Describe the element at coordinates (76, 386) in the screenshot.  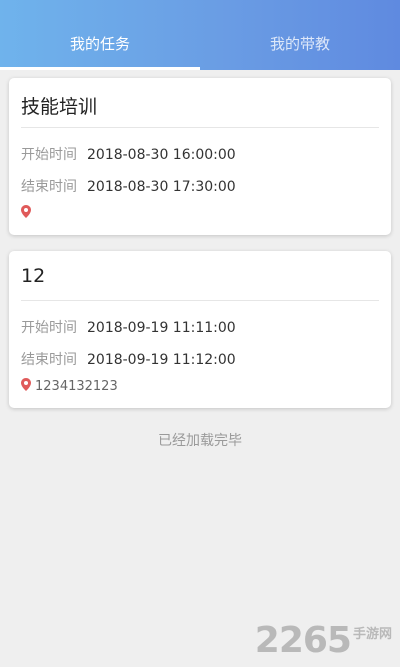
I see `location-text: 1234132123` at that location.